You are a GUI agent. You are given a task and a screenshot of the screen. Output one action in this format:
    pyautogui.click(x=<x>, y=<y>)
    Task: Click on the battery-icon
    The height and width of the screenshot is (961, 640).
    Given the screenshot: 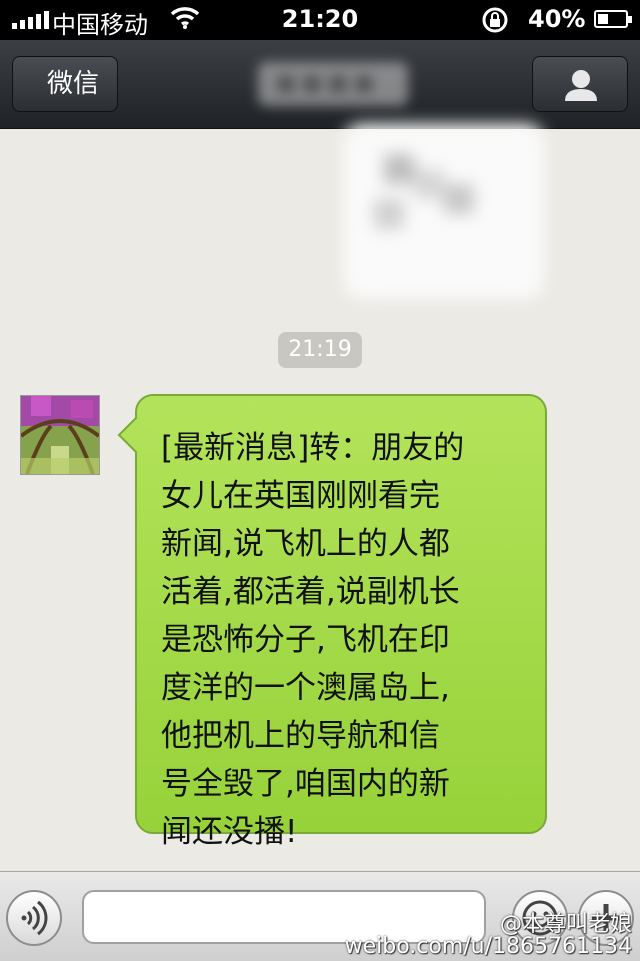 What is the action you would take?
    pyautogui.click(x=613, y=19)
    